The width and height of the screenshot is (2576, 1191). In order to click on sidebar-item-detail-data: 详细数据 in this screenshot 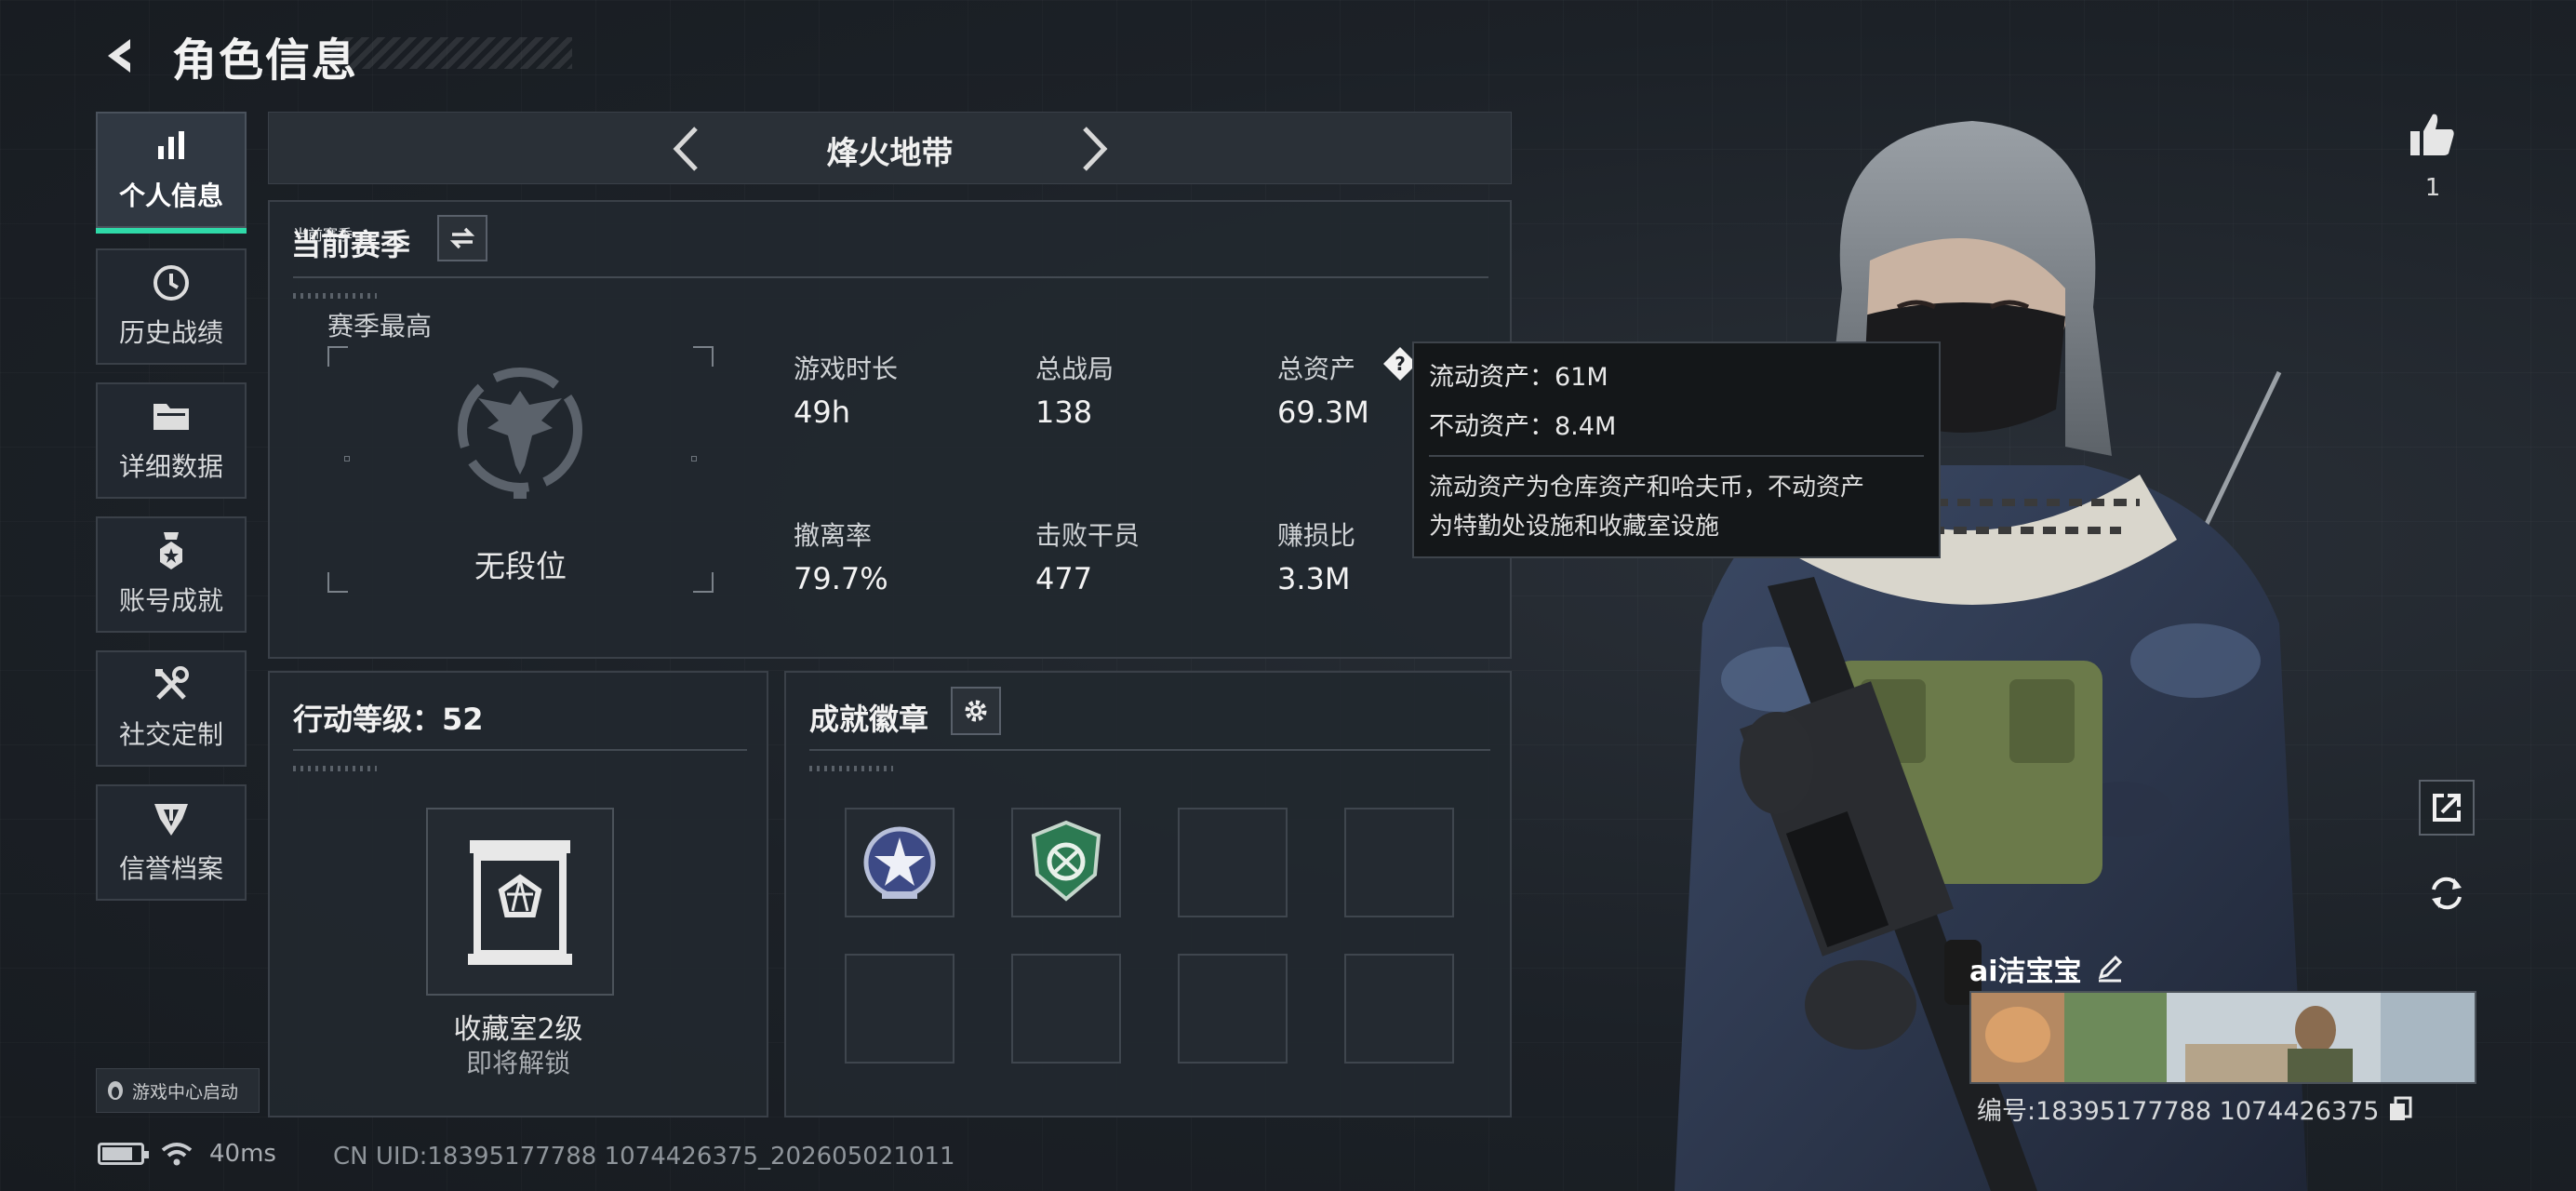, I will do `click(171, 440)`.